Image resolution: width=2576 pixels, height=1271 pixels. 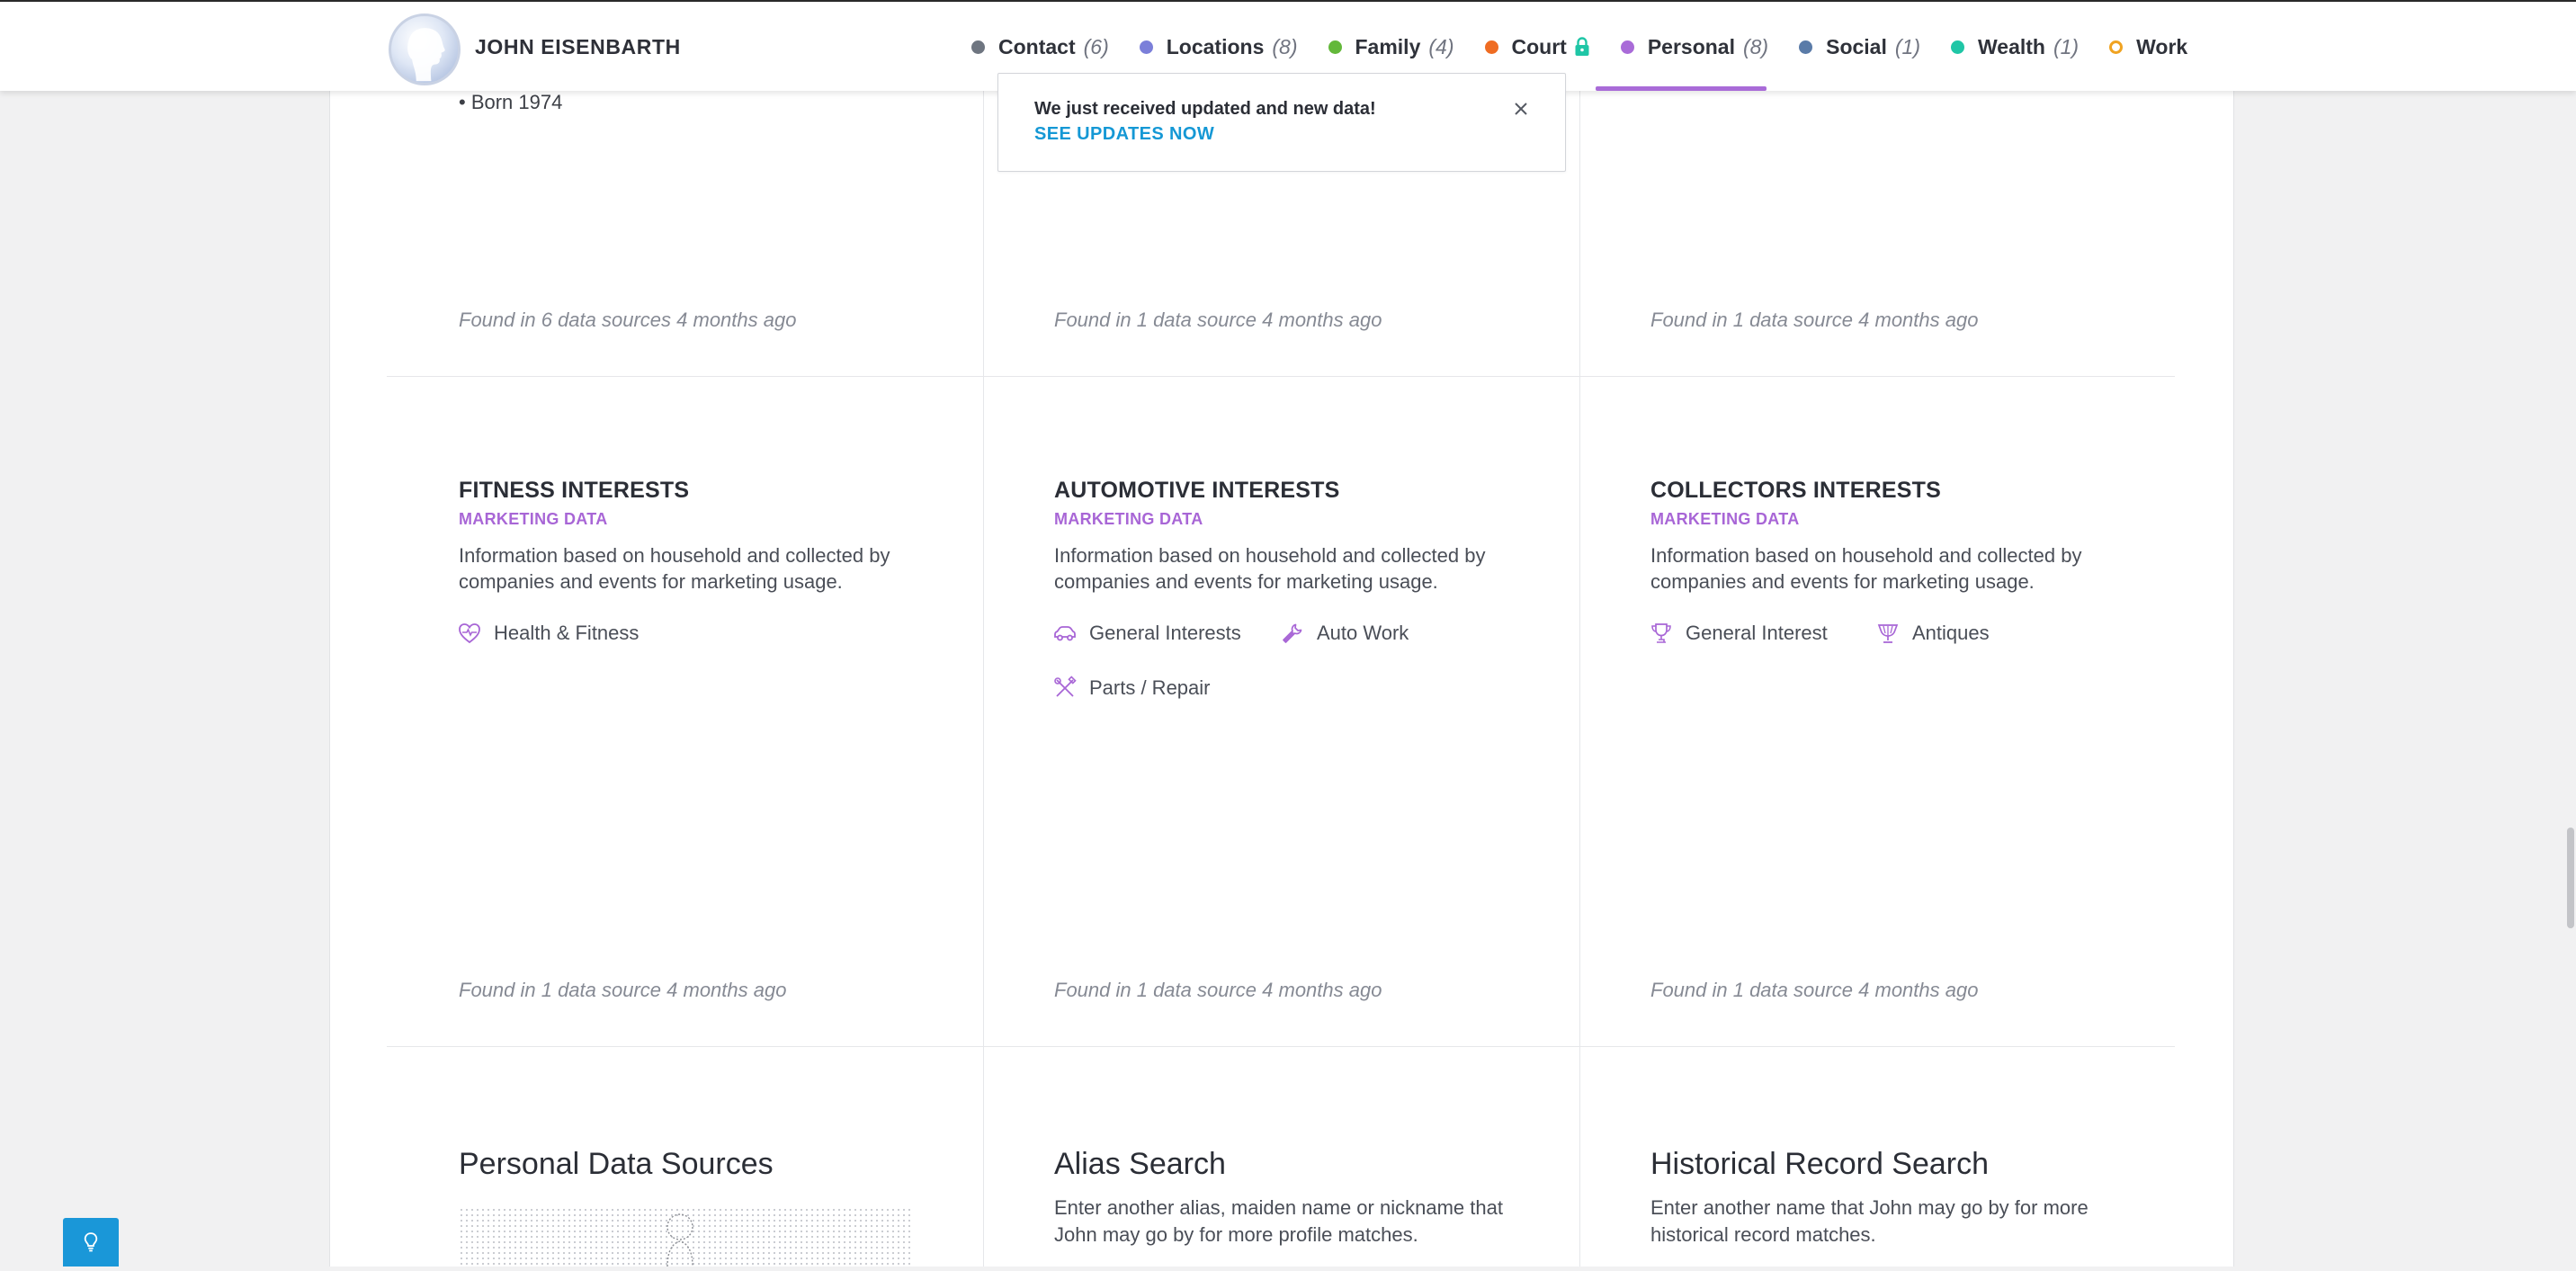 I want to click on data-sources-illustration, so click(x=686, y=1237).